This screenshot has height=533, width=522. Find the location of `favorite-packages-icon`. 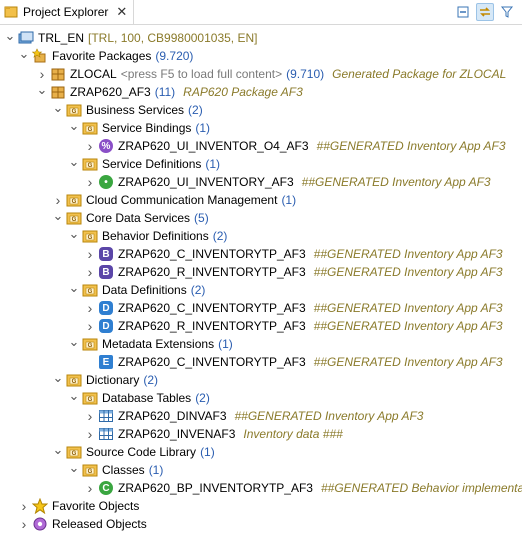

favorite-packages-icon is located at coordinates (40, 56).